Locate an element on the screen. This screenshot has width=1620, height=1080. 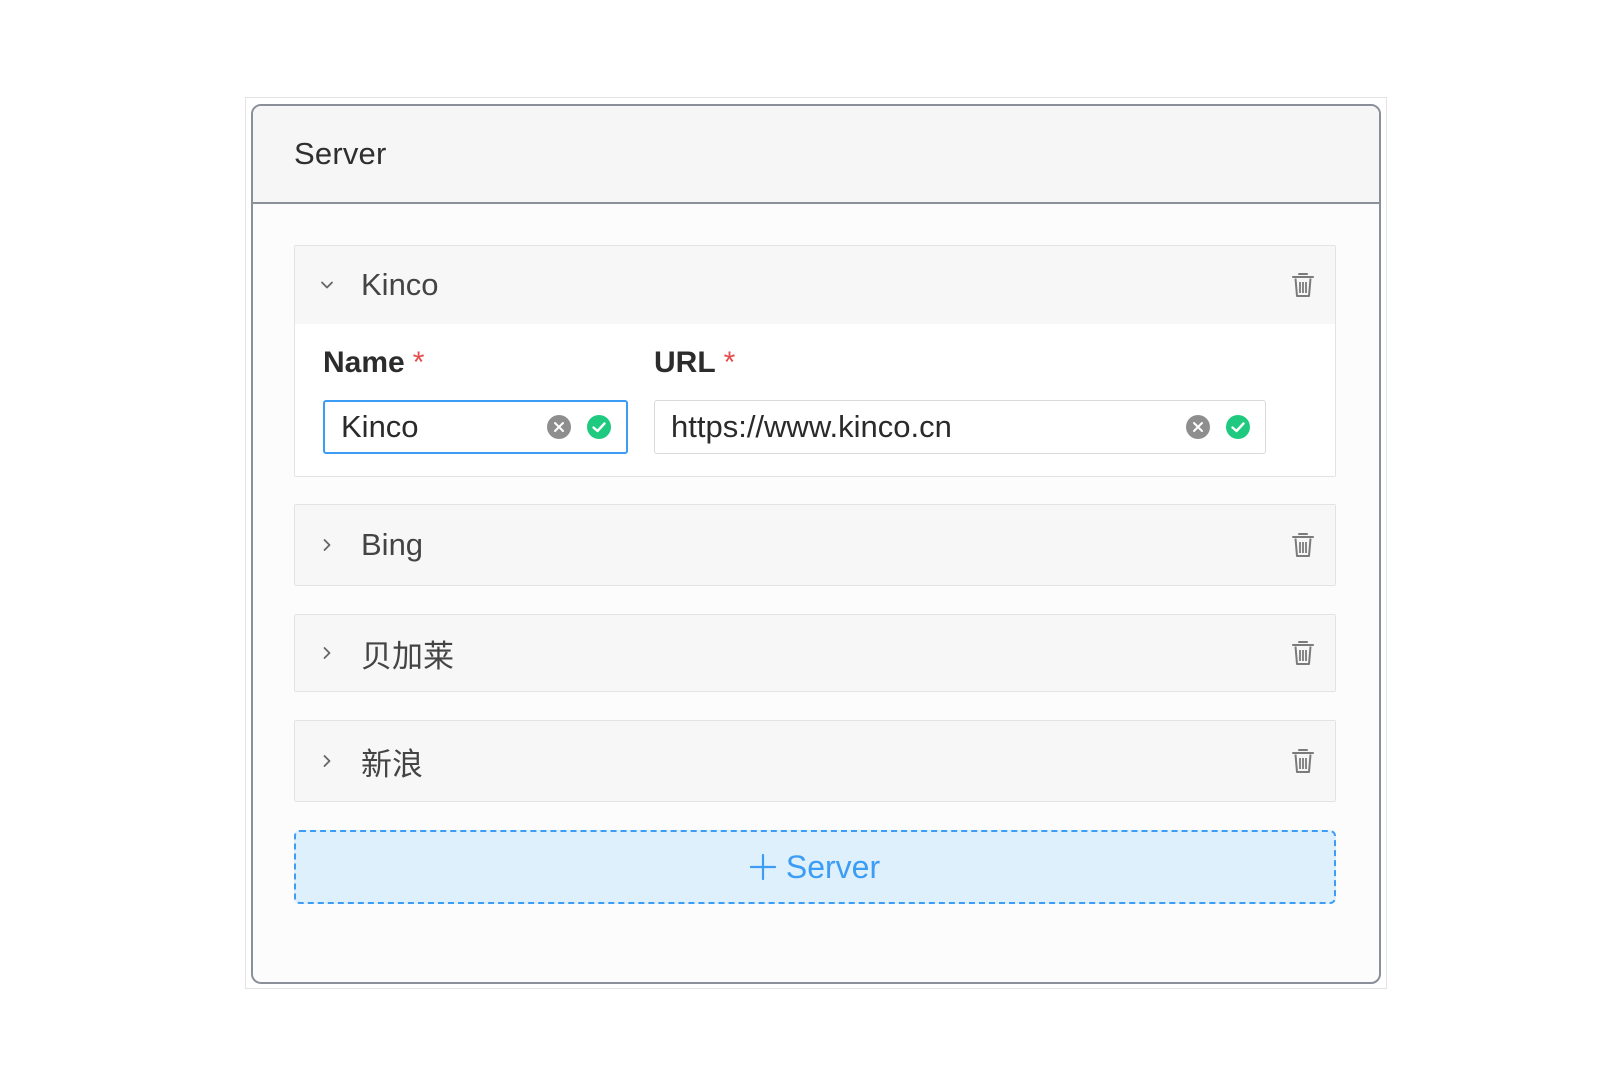
panel-title: Server is located at coordinates (340, 153).